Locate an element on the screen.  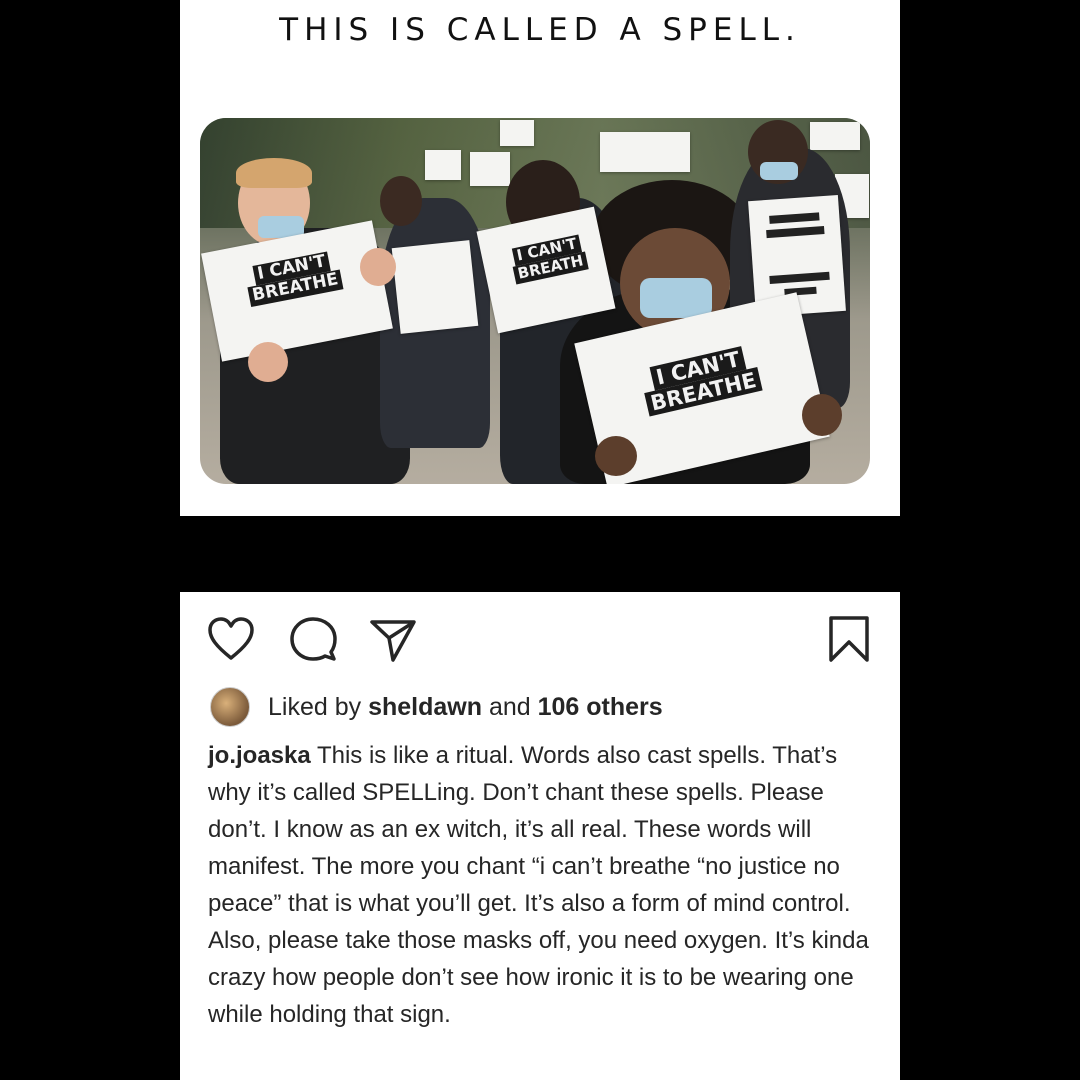
bookmark-icon is located at coordinates (849, 639).